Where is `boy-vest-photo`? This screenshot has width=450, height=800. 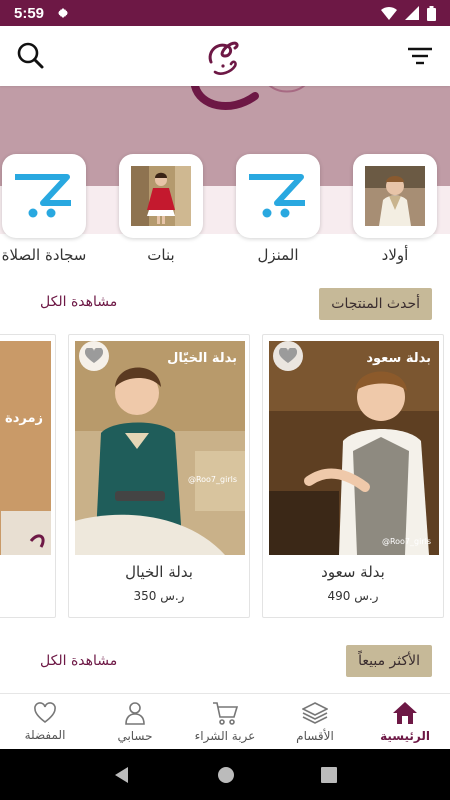 boy-vest-photo is located at coordinates (354, 448).